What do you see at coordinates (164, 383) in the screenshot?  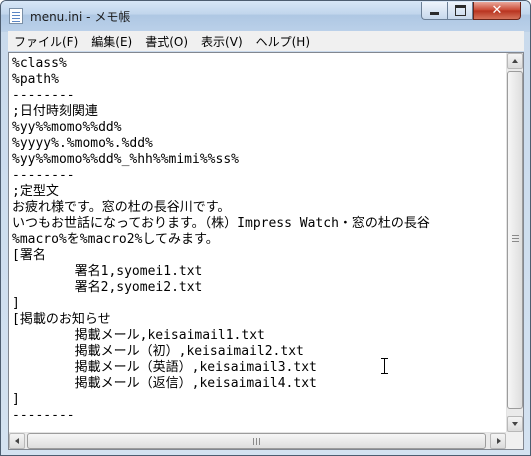 I see `text-line: 掲載メール（返信）,keisaimail4.txt` at bounding box center [164, 383].